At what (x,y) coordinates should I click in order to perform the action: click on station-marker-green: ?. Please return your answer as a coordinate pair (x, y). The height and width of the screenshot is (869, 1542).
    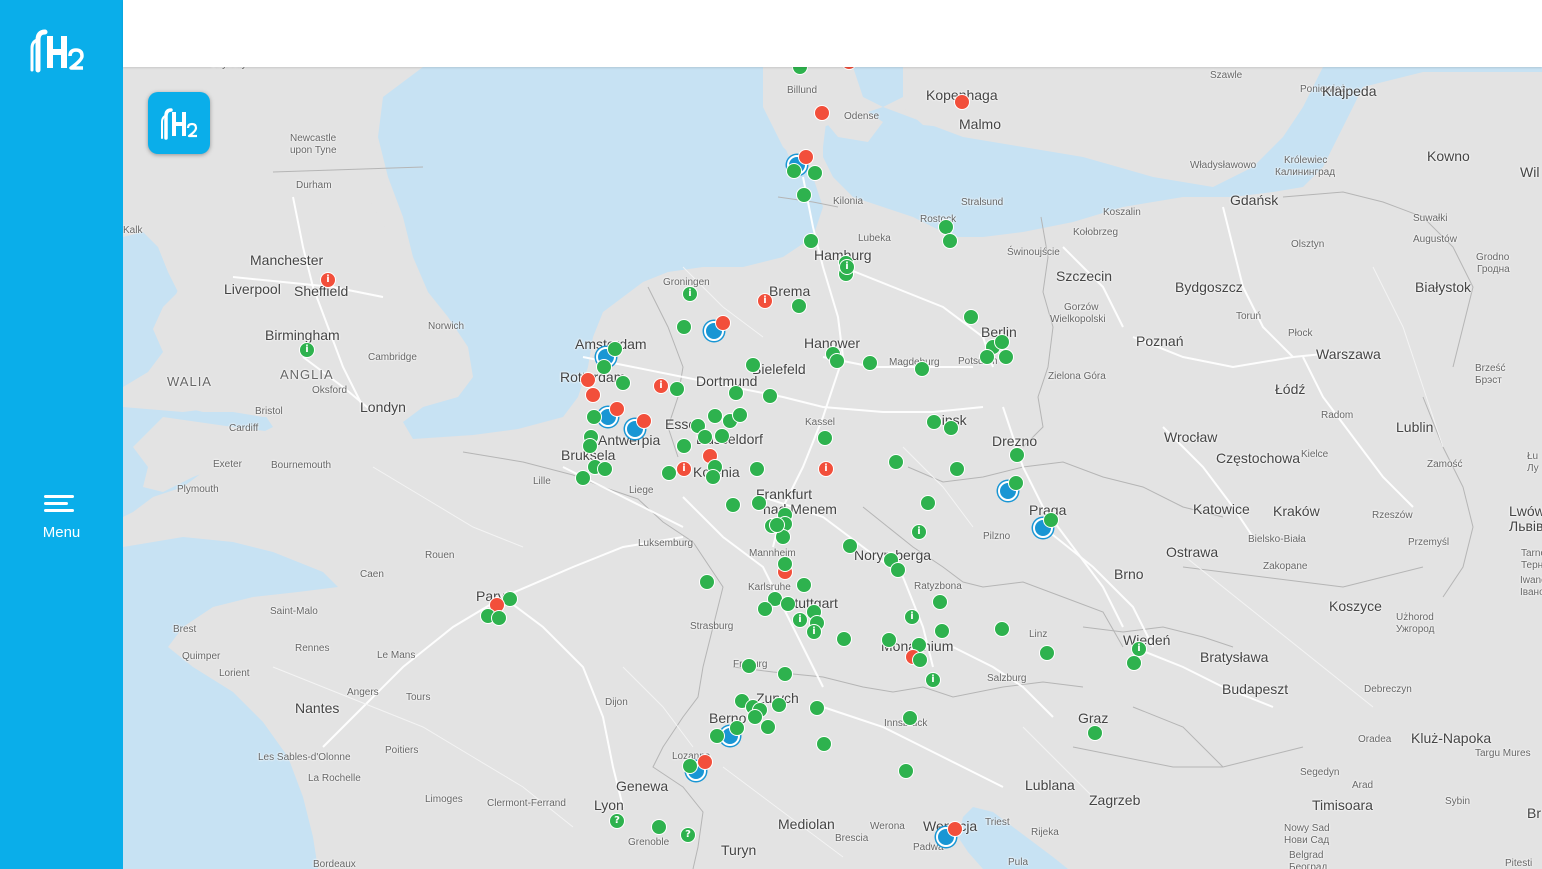
    Looking at the image, I should click on (617, 821).